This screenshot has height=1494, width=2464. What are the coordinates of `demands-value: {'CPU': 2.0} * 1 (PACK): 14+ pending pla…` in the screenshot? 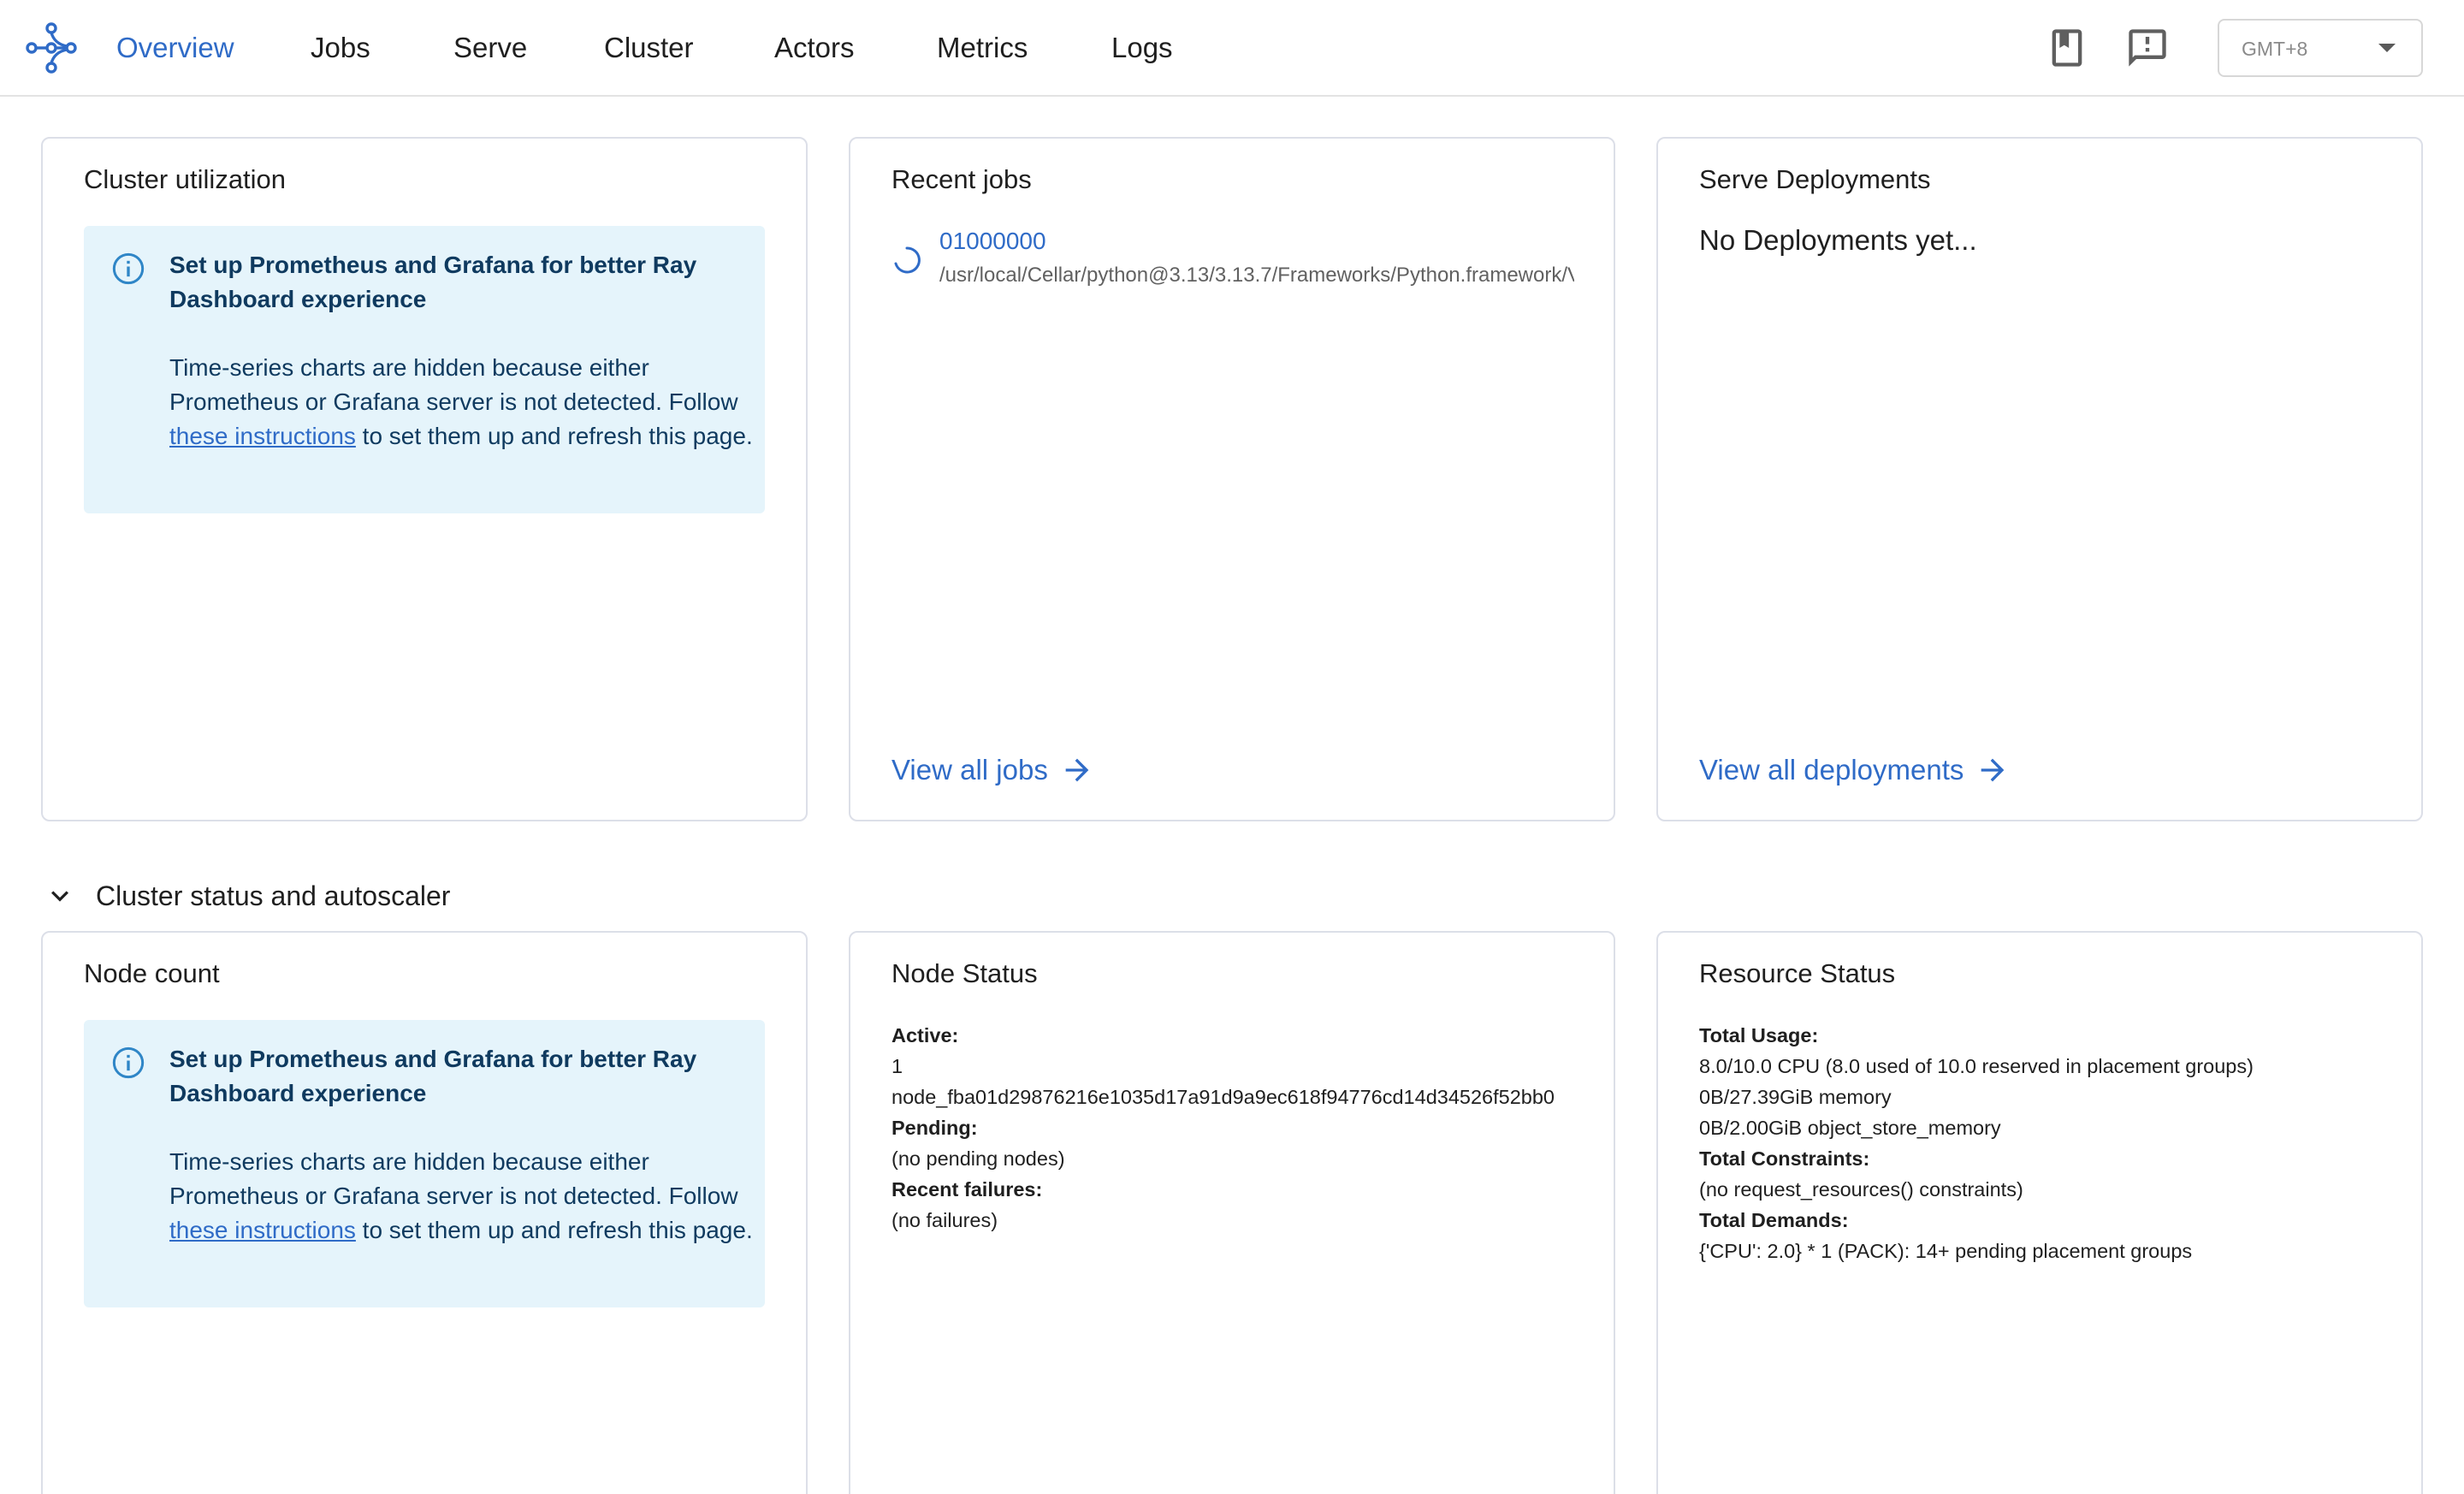 It's located at (1946, 1251).